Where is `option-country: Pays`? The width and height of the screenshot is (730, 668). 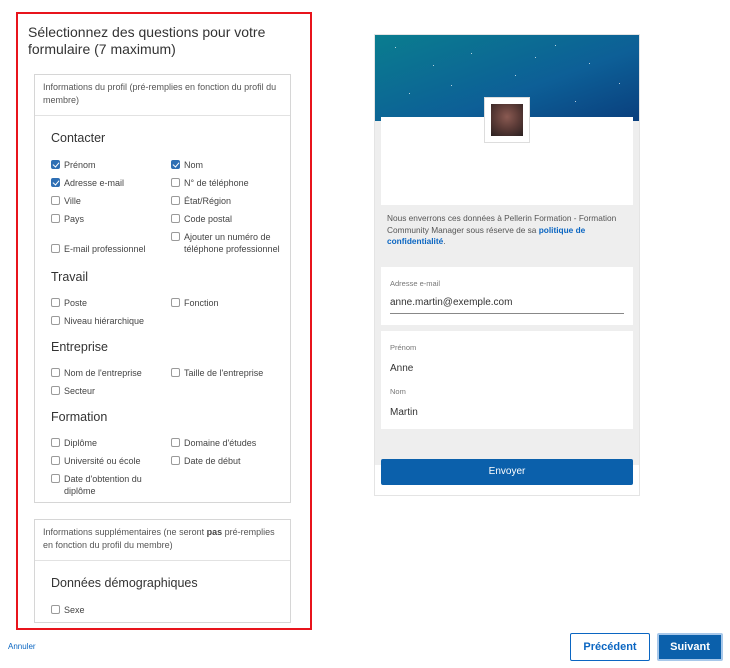 option-country: Pays is located at coordinates (67, 219).